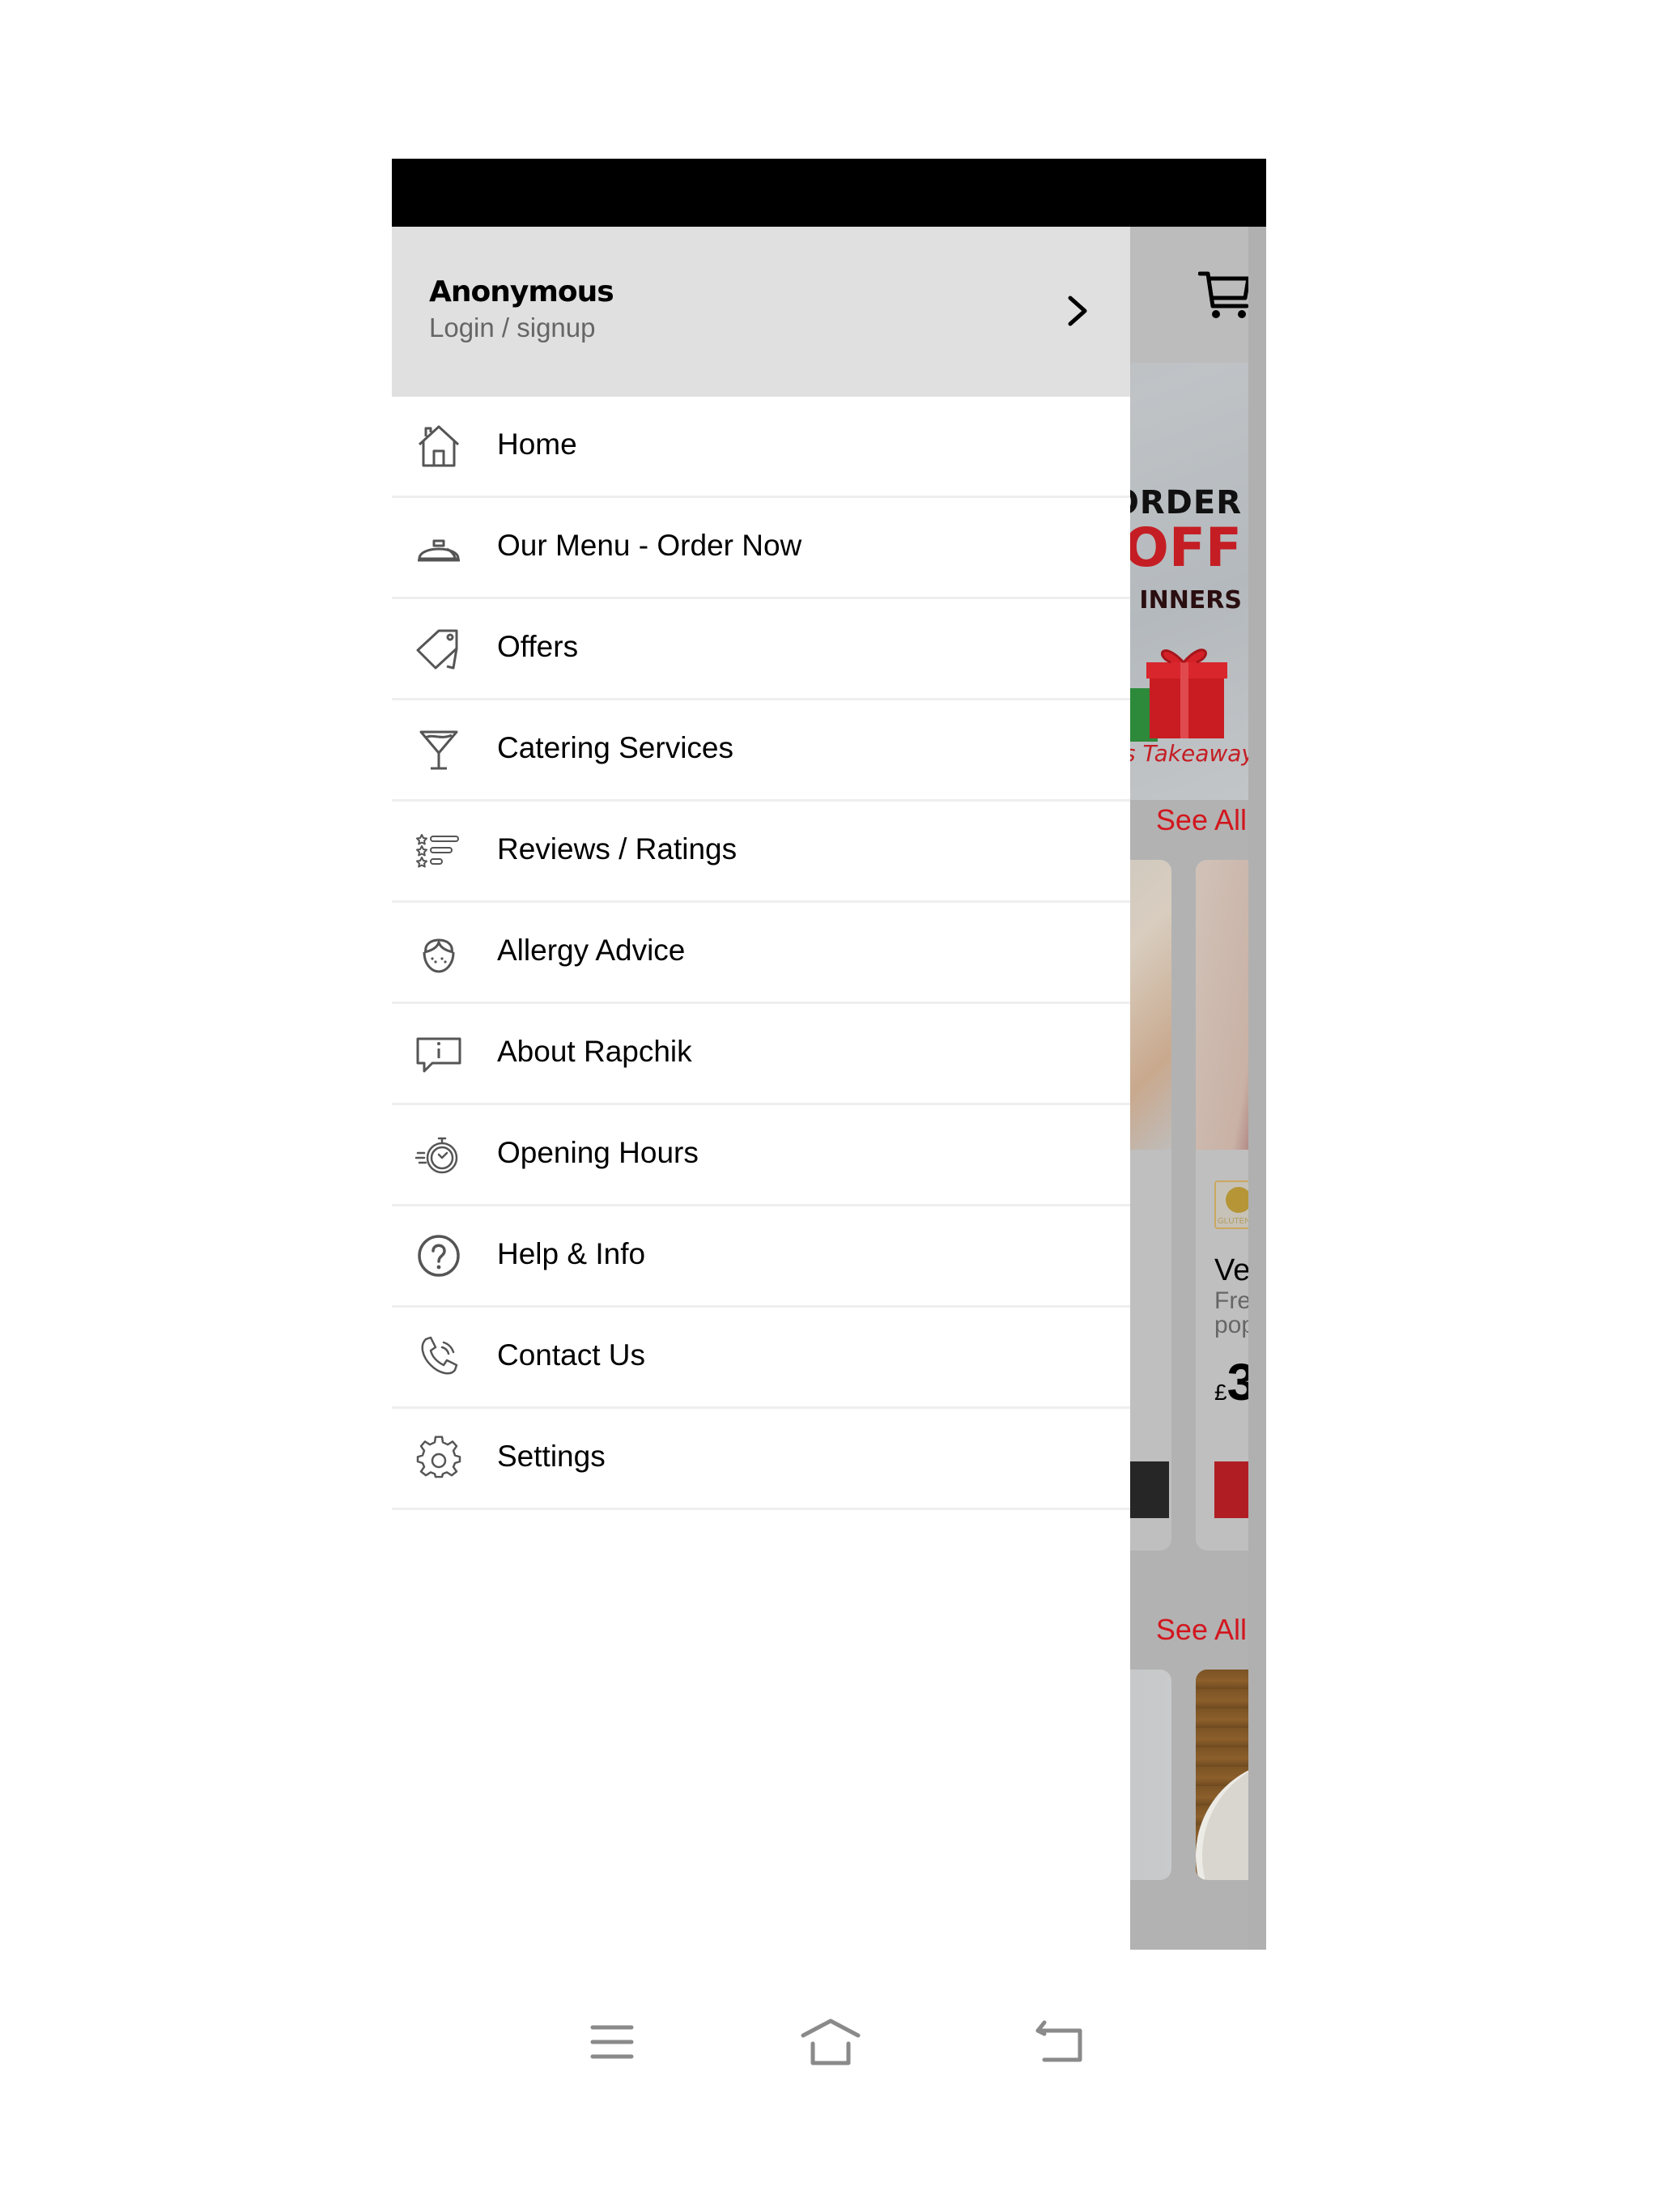  What do you see at coordinates (761, 1358) in the screenshot?
I see `menu-item-contact-us: Contact Us` at bounding box center [761, 1358].